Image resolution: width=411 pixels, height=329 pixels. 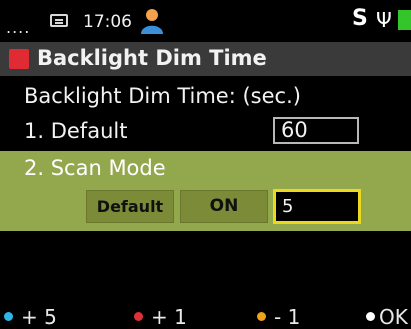 What do you see at coordinates (224, 206) in the screenshot?
I see `scan-option-on: ON` at bounding box center [224, 206].